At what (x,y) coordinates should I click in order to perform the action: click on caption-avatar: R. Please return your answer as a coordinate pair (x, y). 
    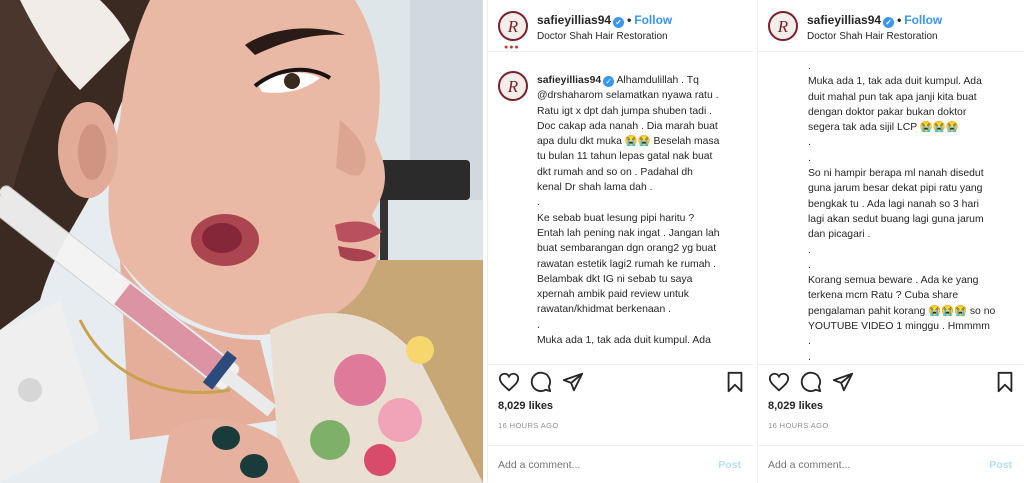
    Looking at the image, I should click on (513, 86).